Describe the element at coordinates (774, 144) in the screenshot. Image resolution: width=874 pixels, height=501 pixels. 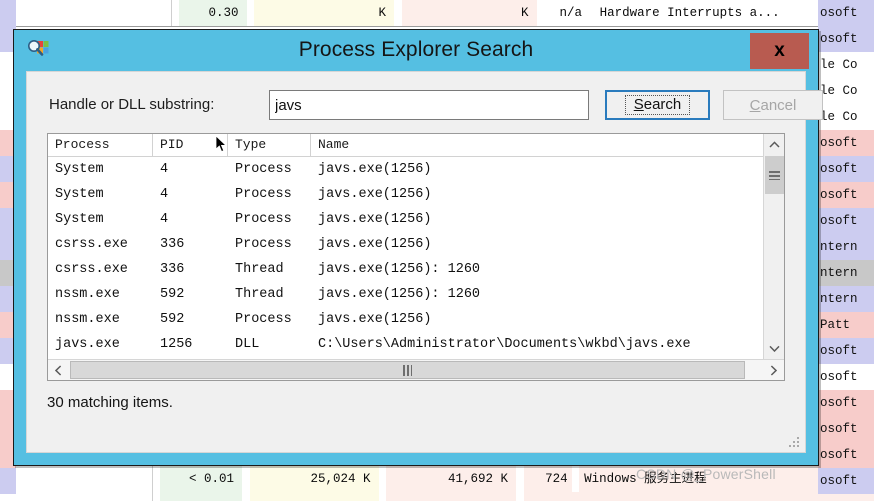
I see `chevron-up-icon` at that location.